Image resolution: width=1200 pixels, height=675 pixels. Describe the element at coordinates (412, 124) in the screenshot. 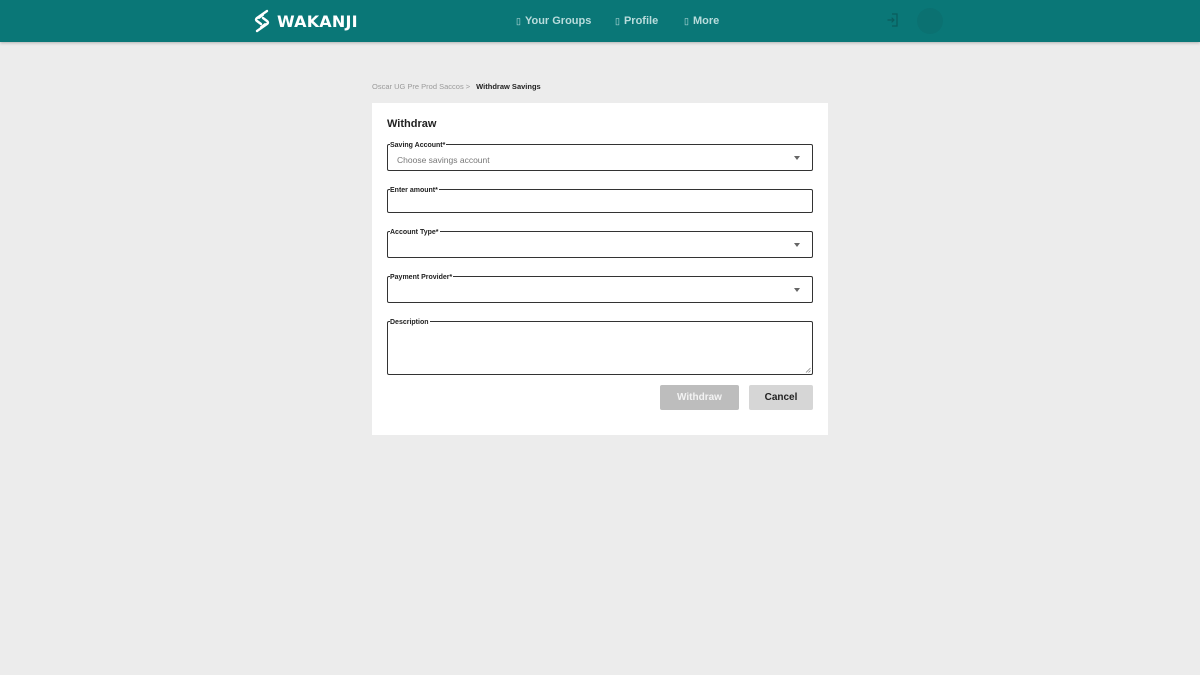

I see `form-title: Withdraw` at that location.